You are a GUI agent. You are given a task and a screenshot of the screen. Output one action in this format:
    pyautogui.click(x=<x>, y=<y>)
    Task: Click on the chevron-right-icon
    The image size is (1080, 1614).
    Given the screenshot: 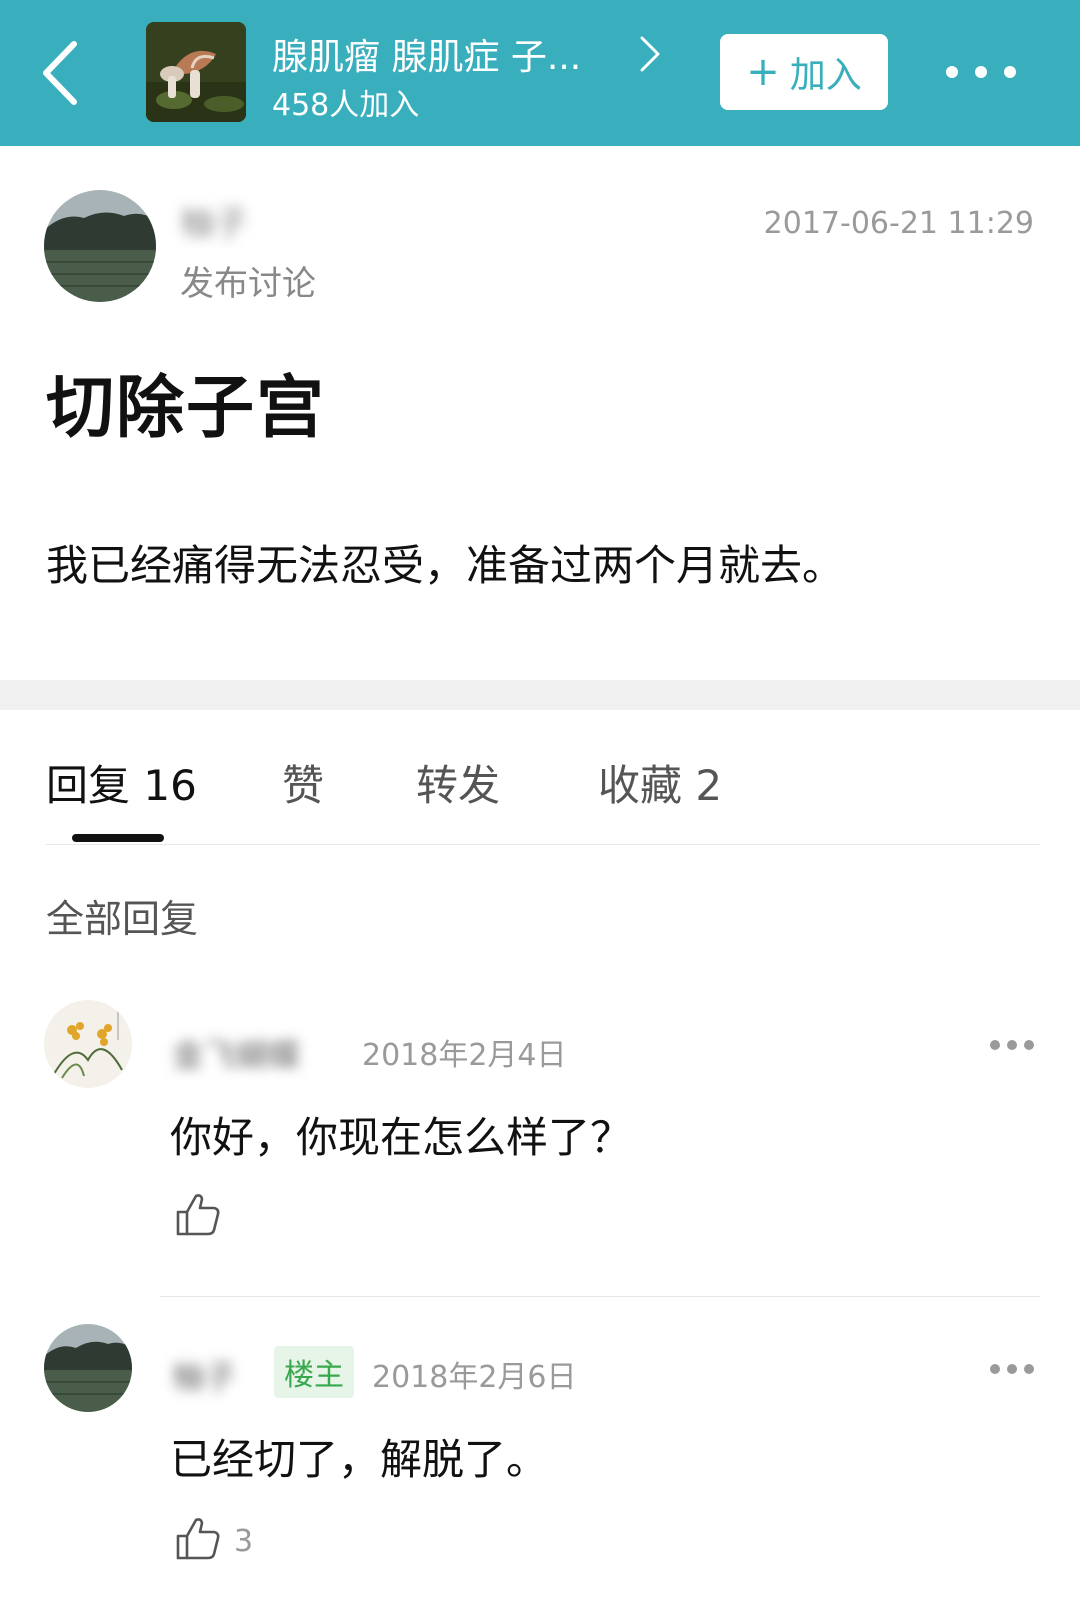 What is the action you would take?
    pyautogui.click(x=650, y=54)
    